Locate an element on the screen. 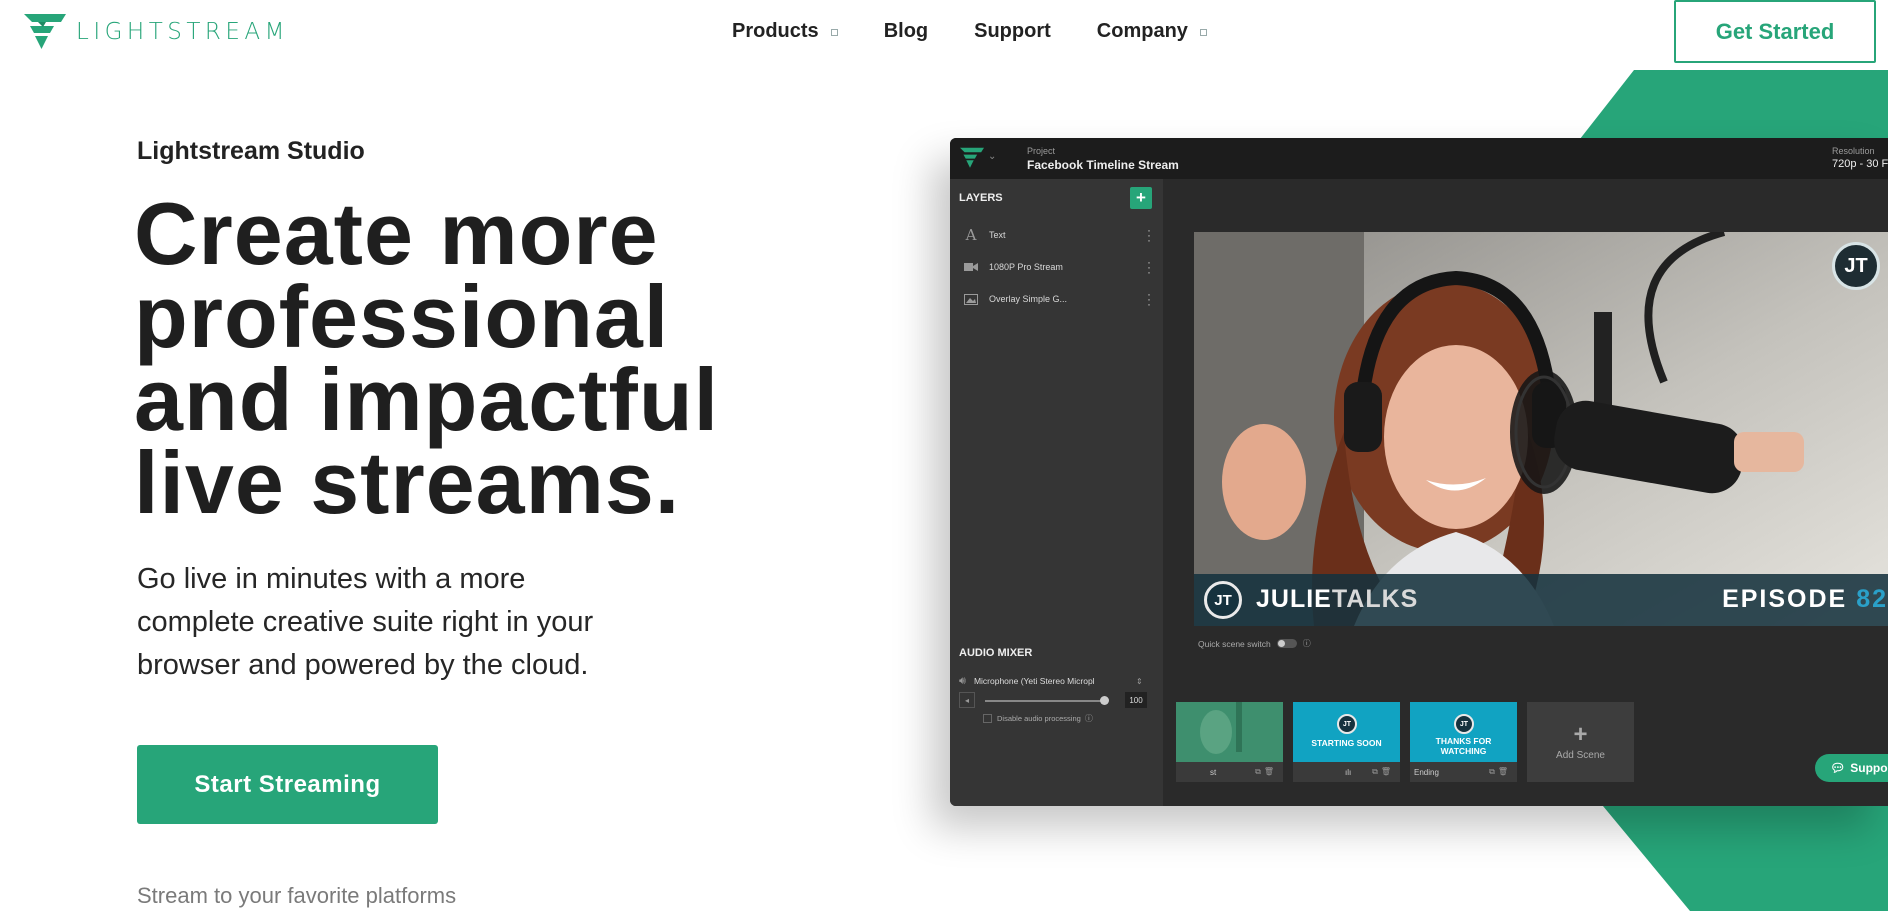 The width and height of the screenshot is (1888, 911). show-name-light: TALKS is located at coordinates (1375, 599).